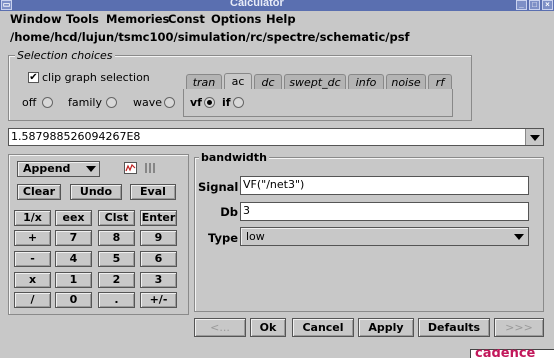 This screenshot has height=358, width=554. What do you see at coordinates (246, 210) in the screenshot?
I see `db-value: 3` at bounding box center [246, 210].